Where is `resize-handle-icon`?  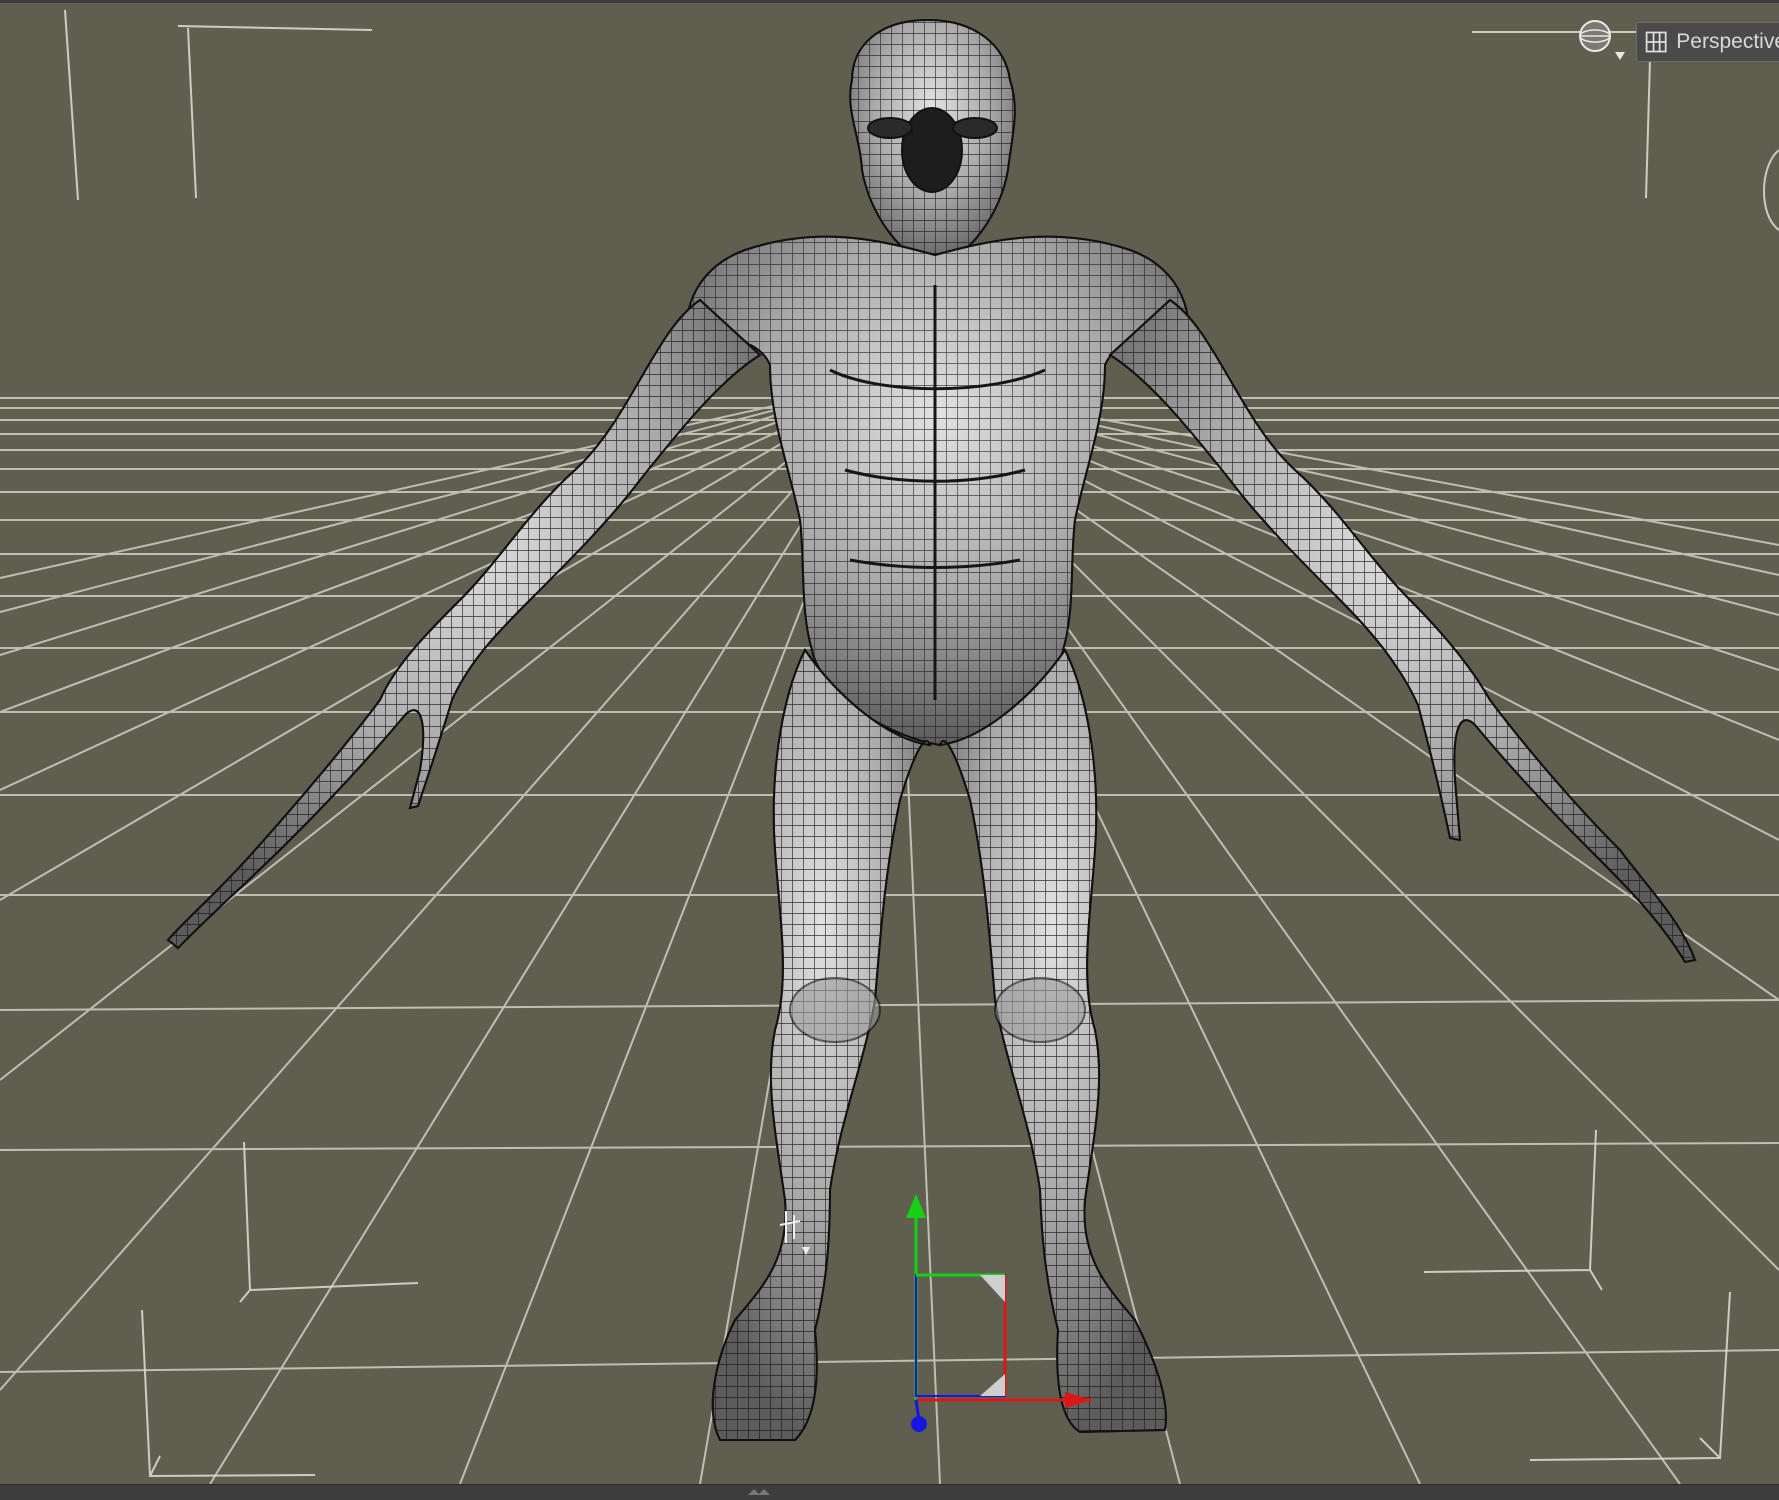 resize-handle-icon is located at coordinates (759, 1492).